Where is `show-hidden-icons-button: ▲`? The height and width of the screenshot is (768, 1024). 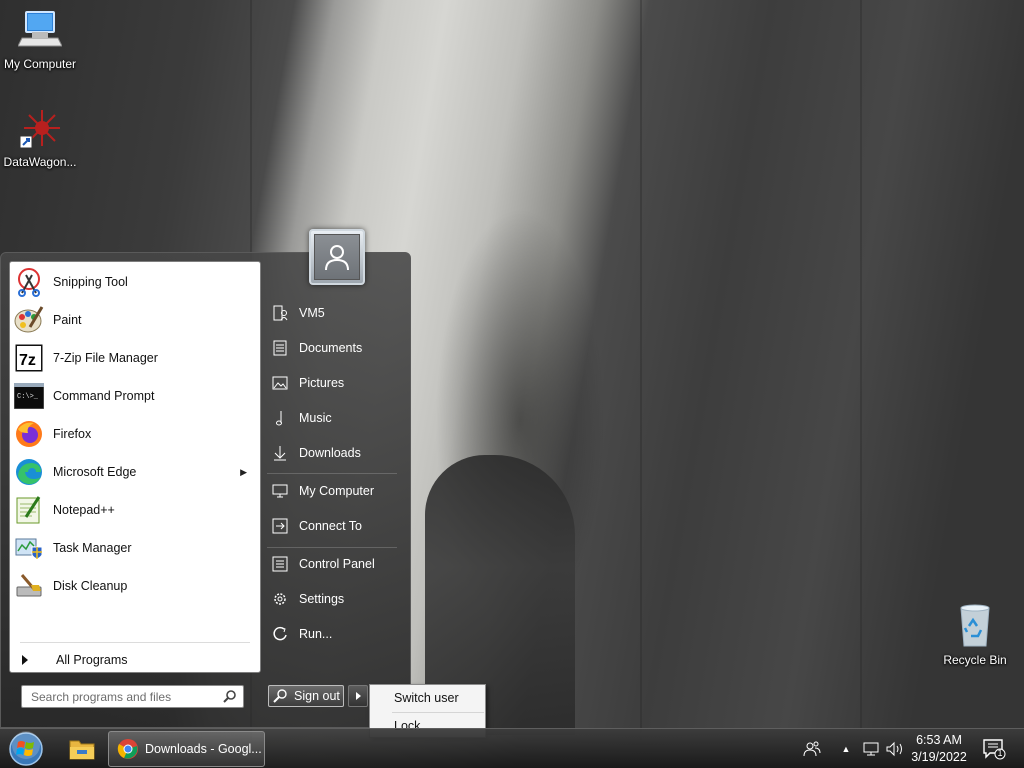
show-hidden-icons-button: ▲ is located at coordinates (846, 748).